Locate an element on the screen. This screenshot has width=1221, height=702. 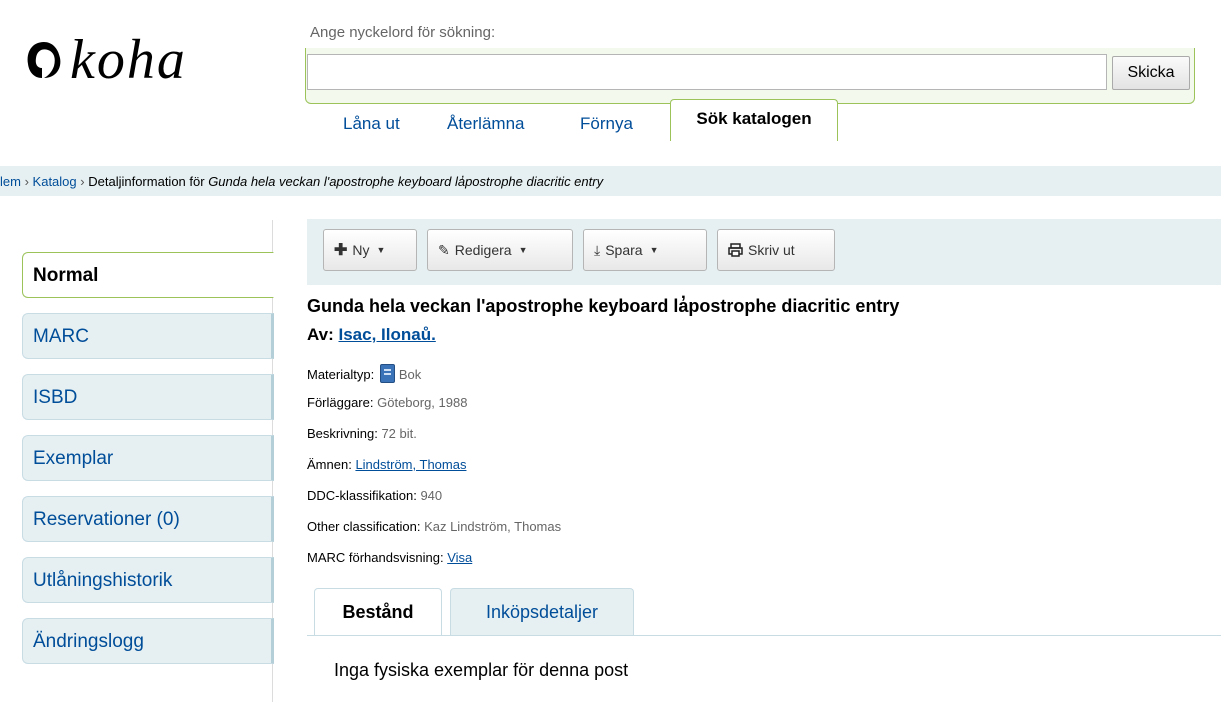
download-icon: ⤓ is located at coordinates (597, 249).